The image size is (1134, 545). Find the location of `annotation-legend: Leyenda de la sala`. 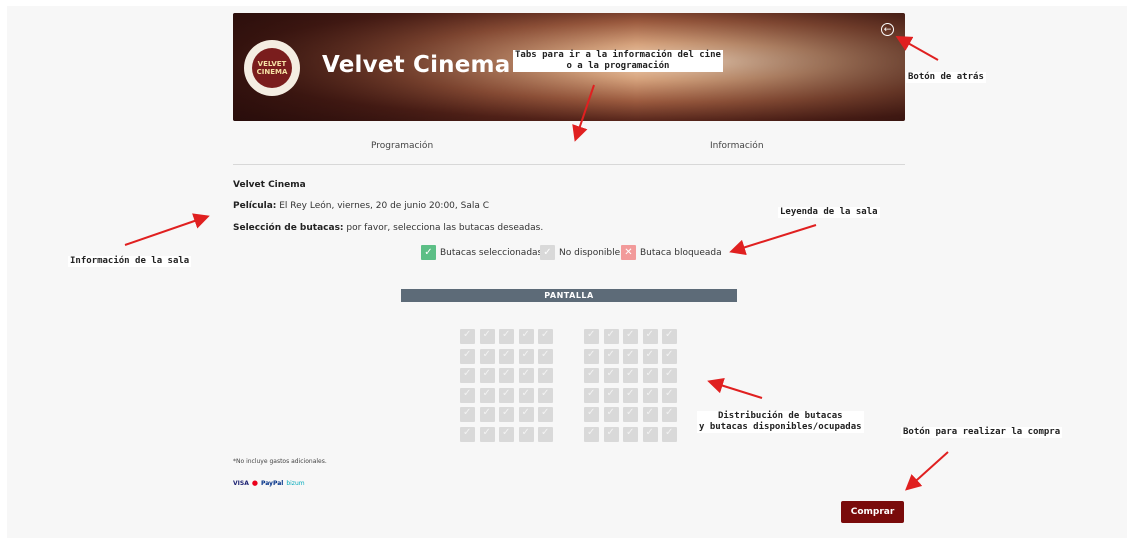

annotation-legend: Leyenda de la sala is located at coordinates (829, 212).